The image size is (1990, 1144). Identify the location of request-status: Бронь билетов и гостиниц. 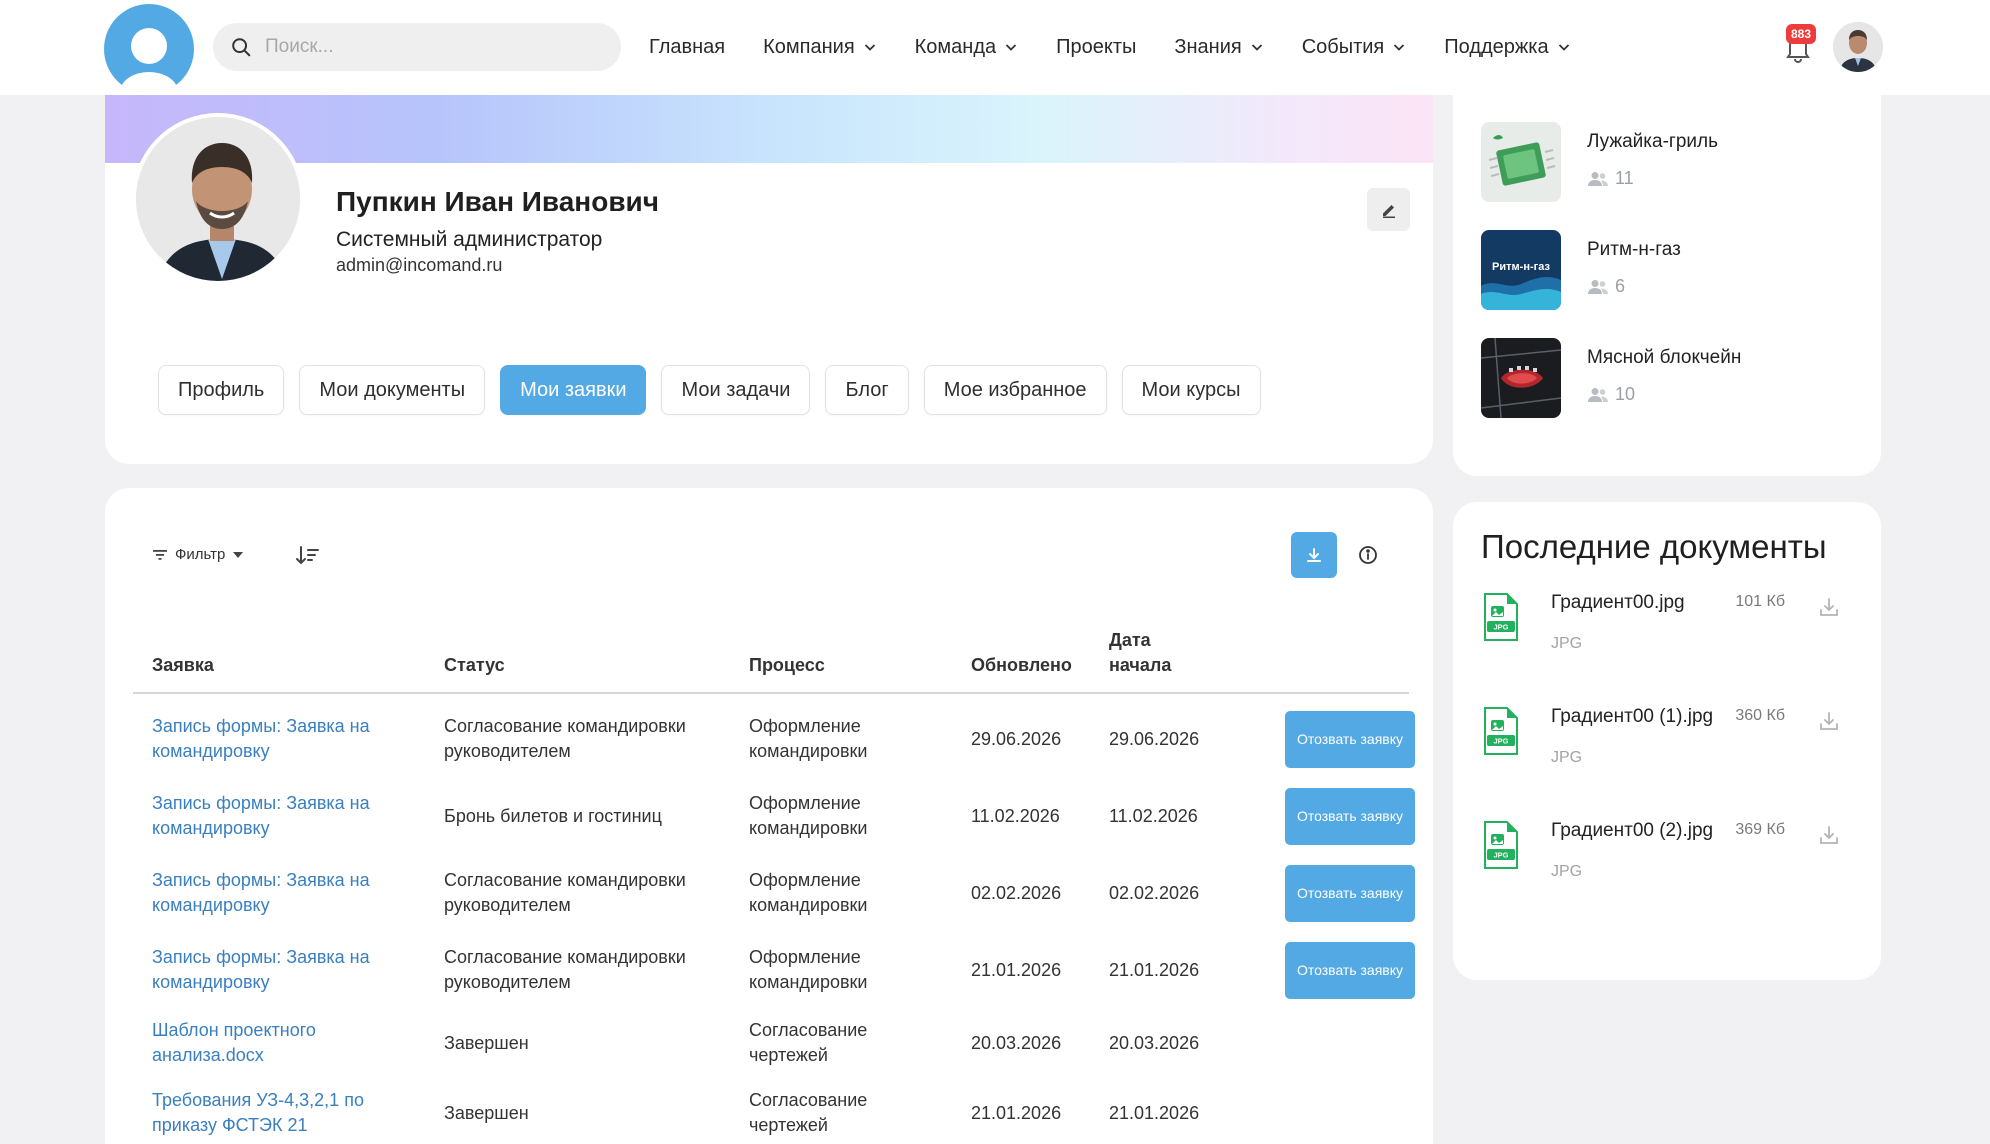
(553, 816).